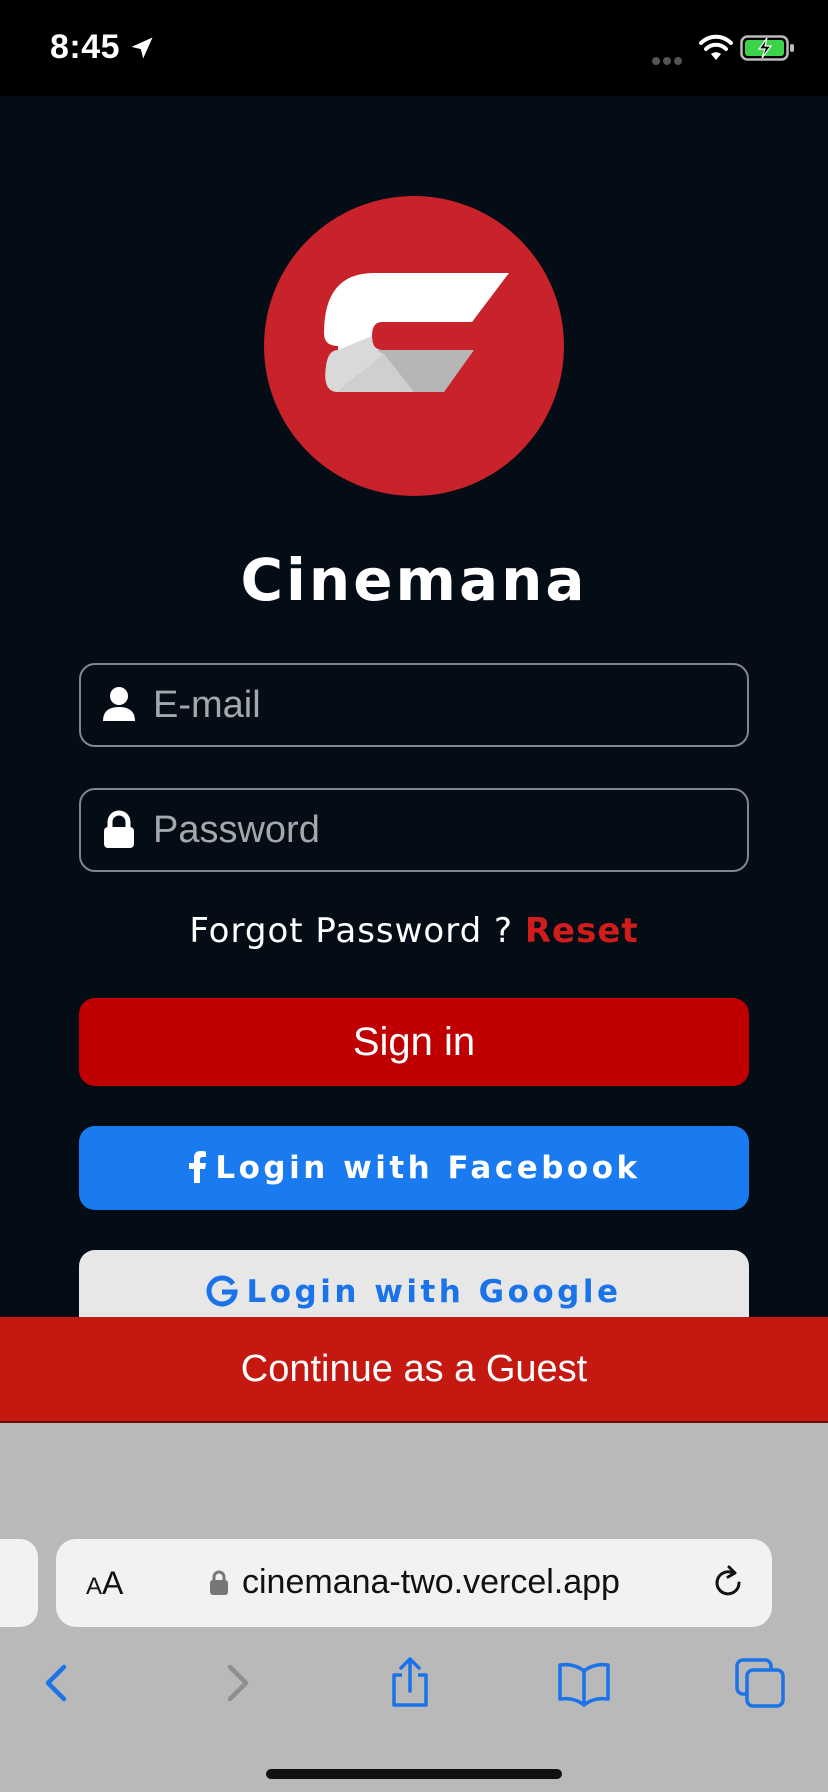 The height and width of the screenshot is (1792, 828). Describe the element at coordinates (351, 931) in the screenshot. I see `forgot-password-prompt: Forgot Password ?` at that location.